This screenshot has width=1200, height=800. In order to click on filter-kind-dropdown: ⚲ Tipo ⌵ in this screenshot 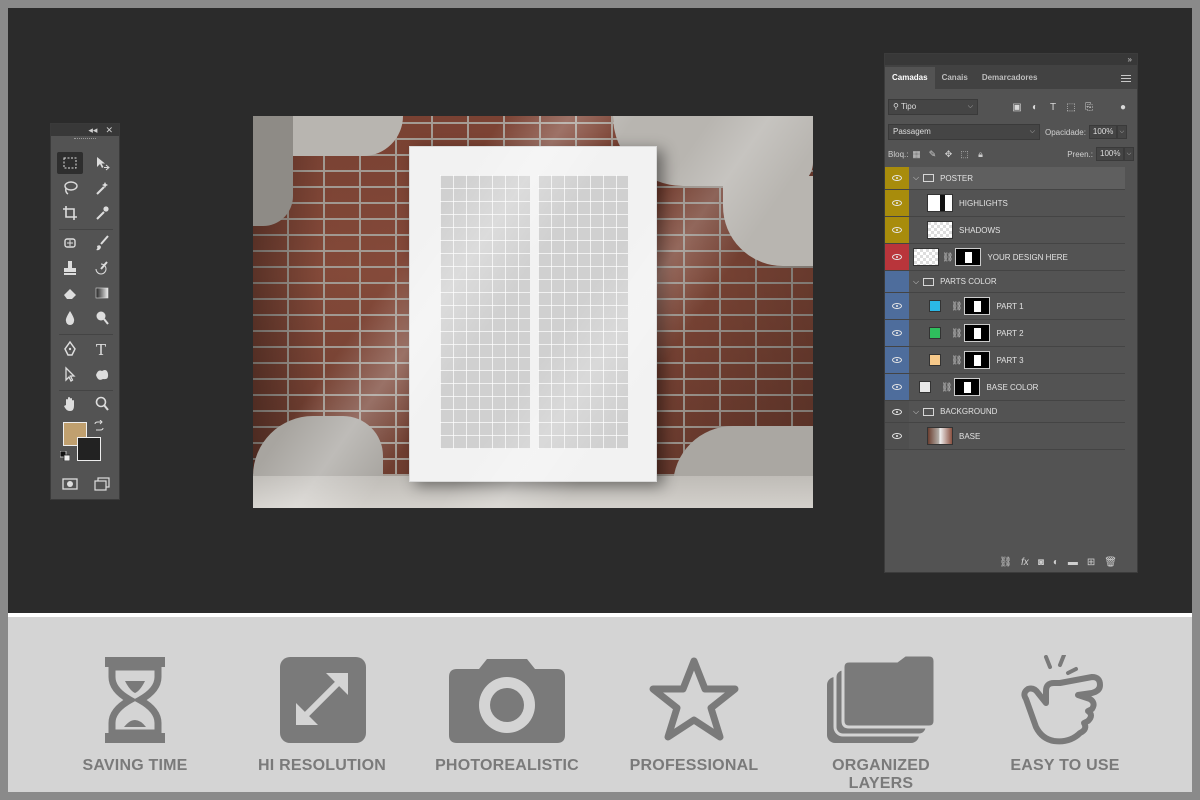, I will do `click(933, 107)`.